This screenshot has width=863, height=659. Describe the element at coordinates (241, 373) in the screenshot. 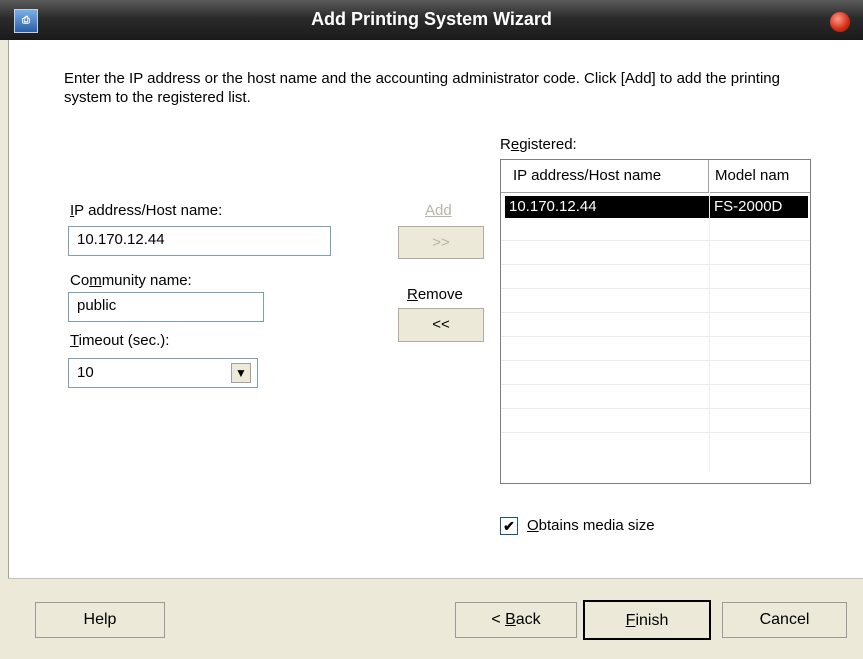

I see `chevron-down-icon: ▼` at that location.